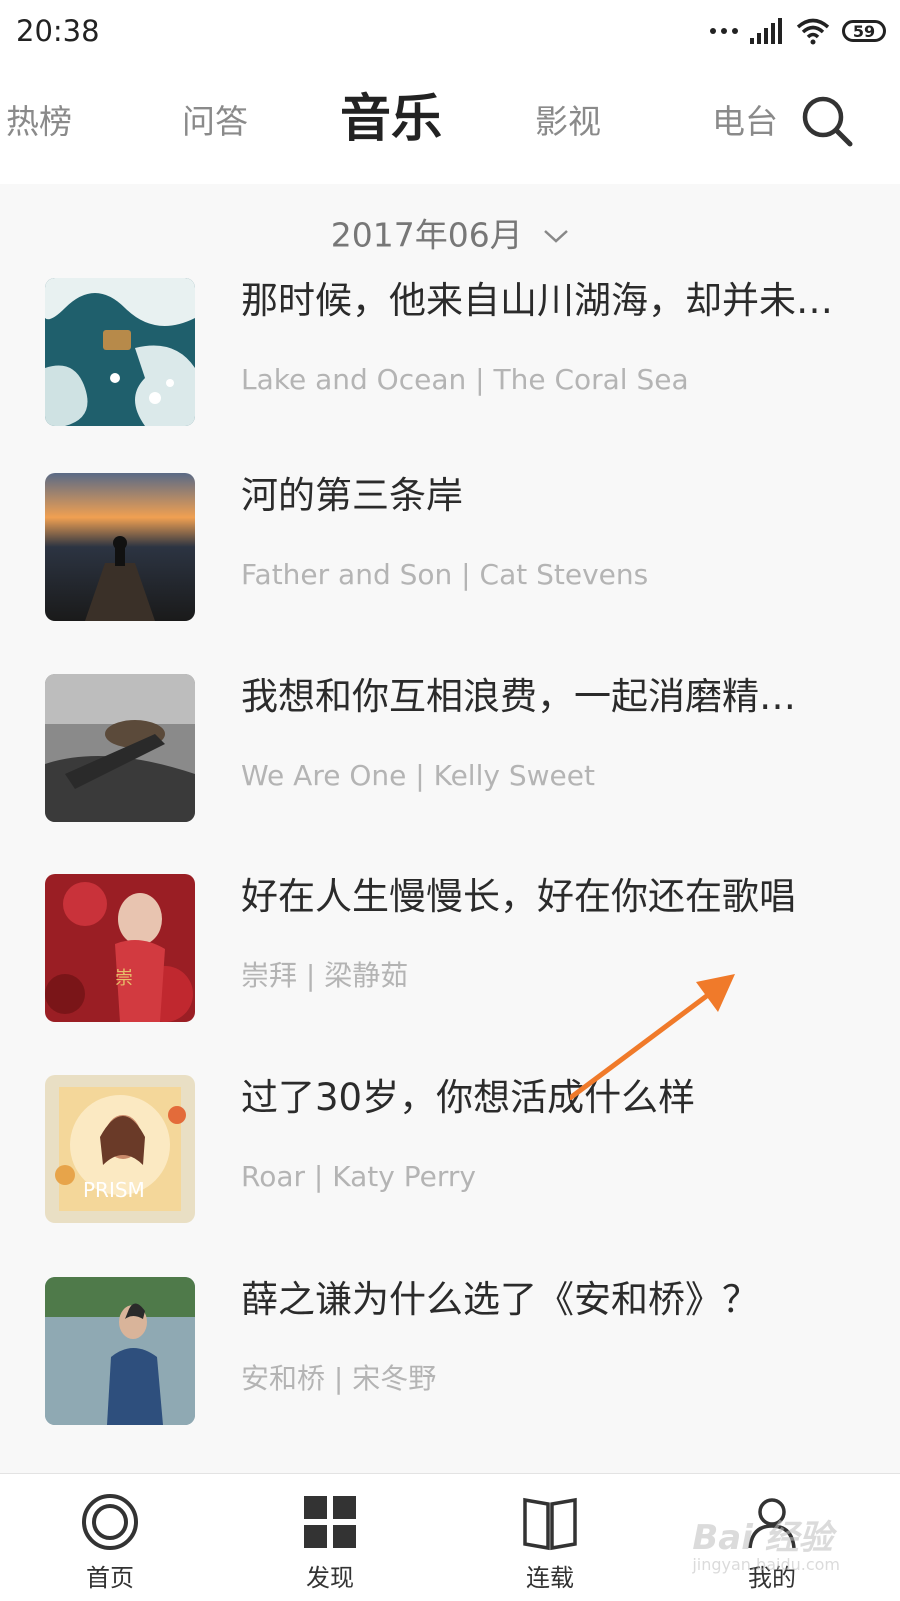  I want to click on chevron-down-icon, so click(556, 236).